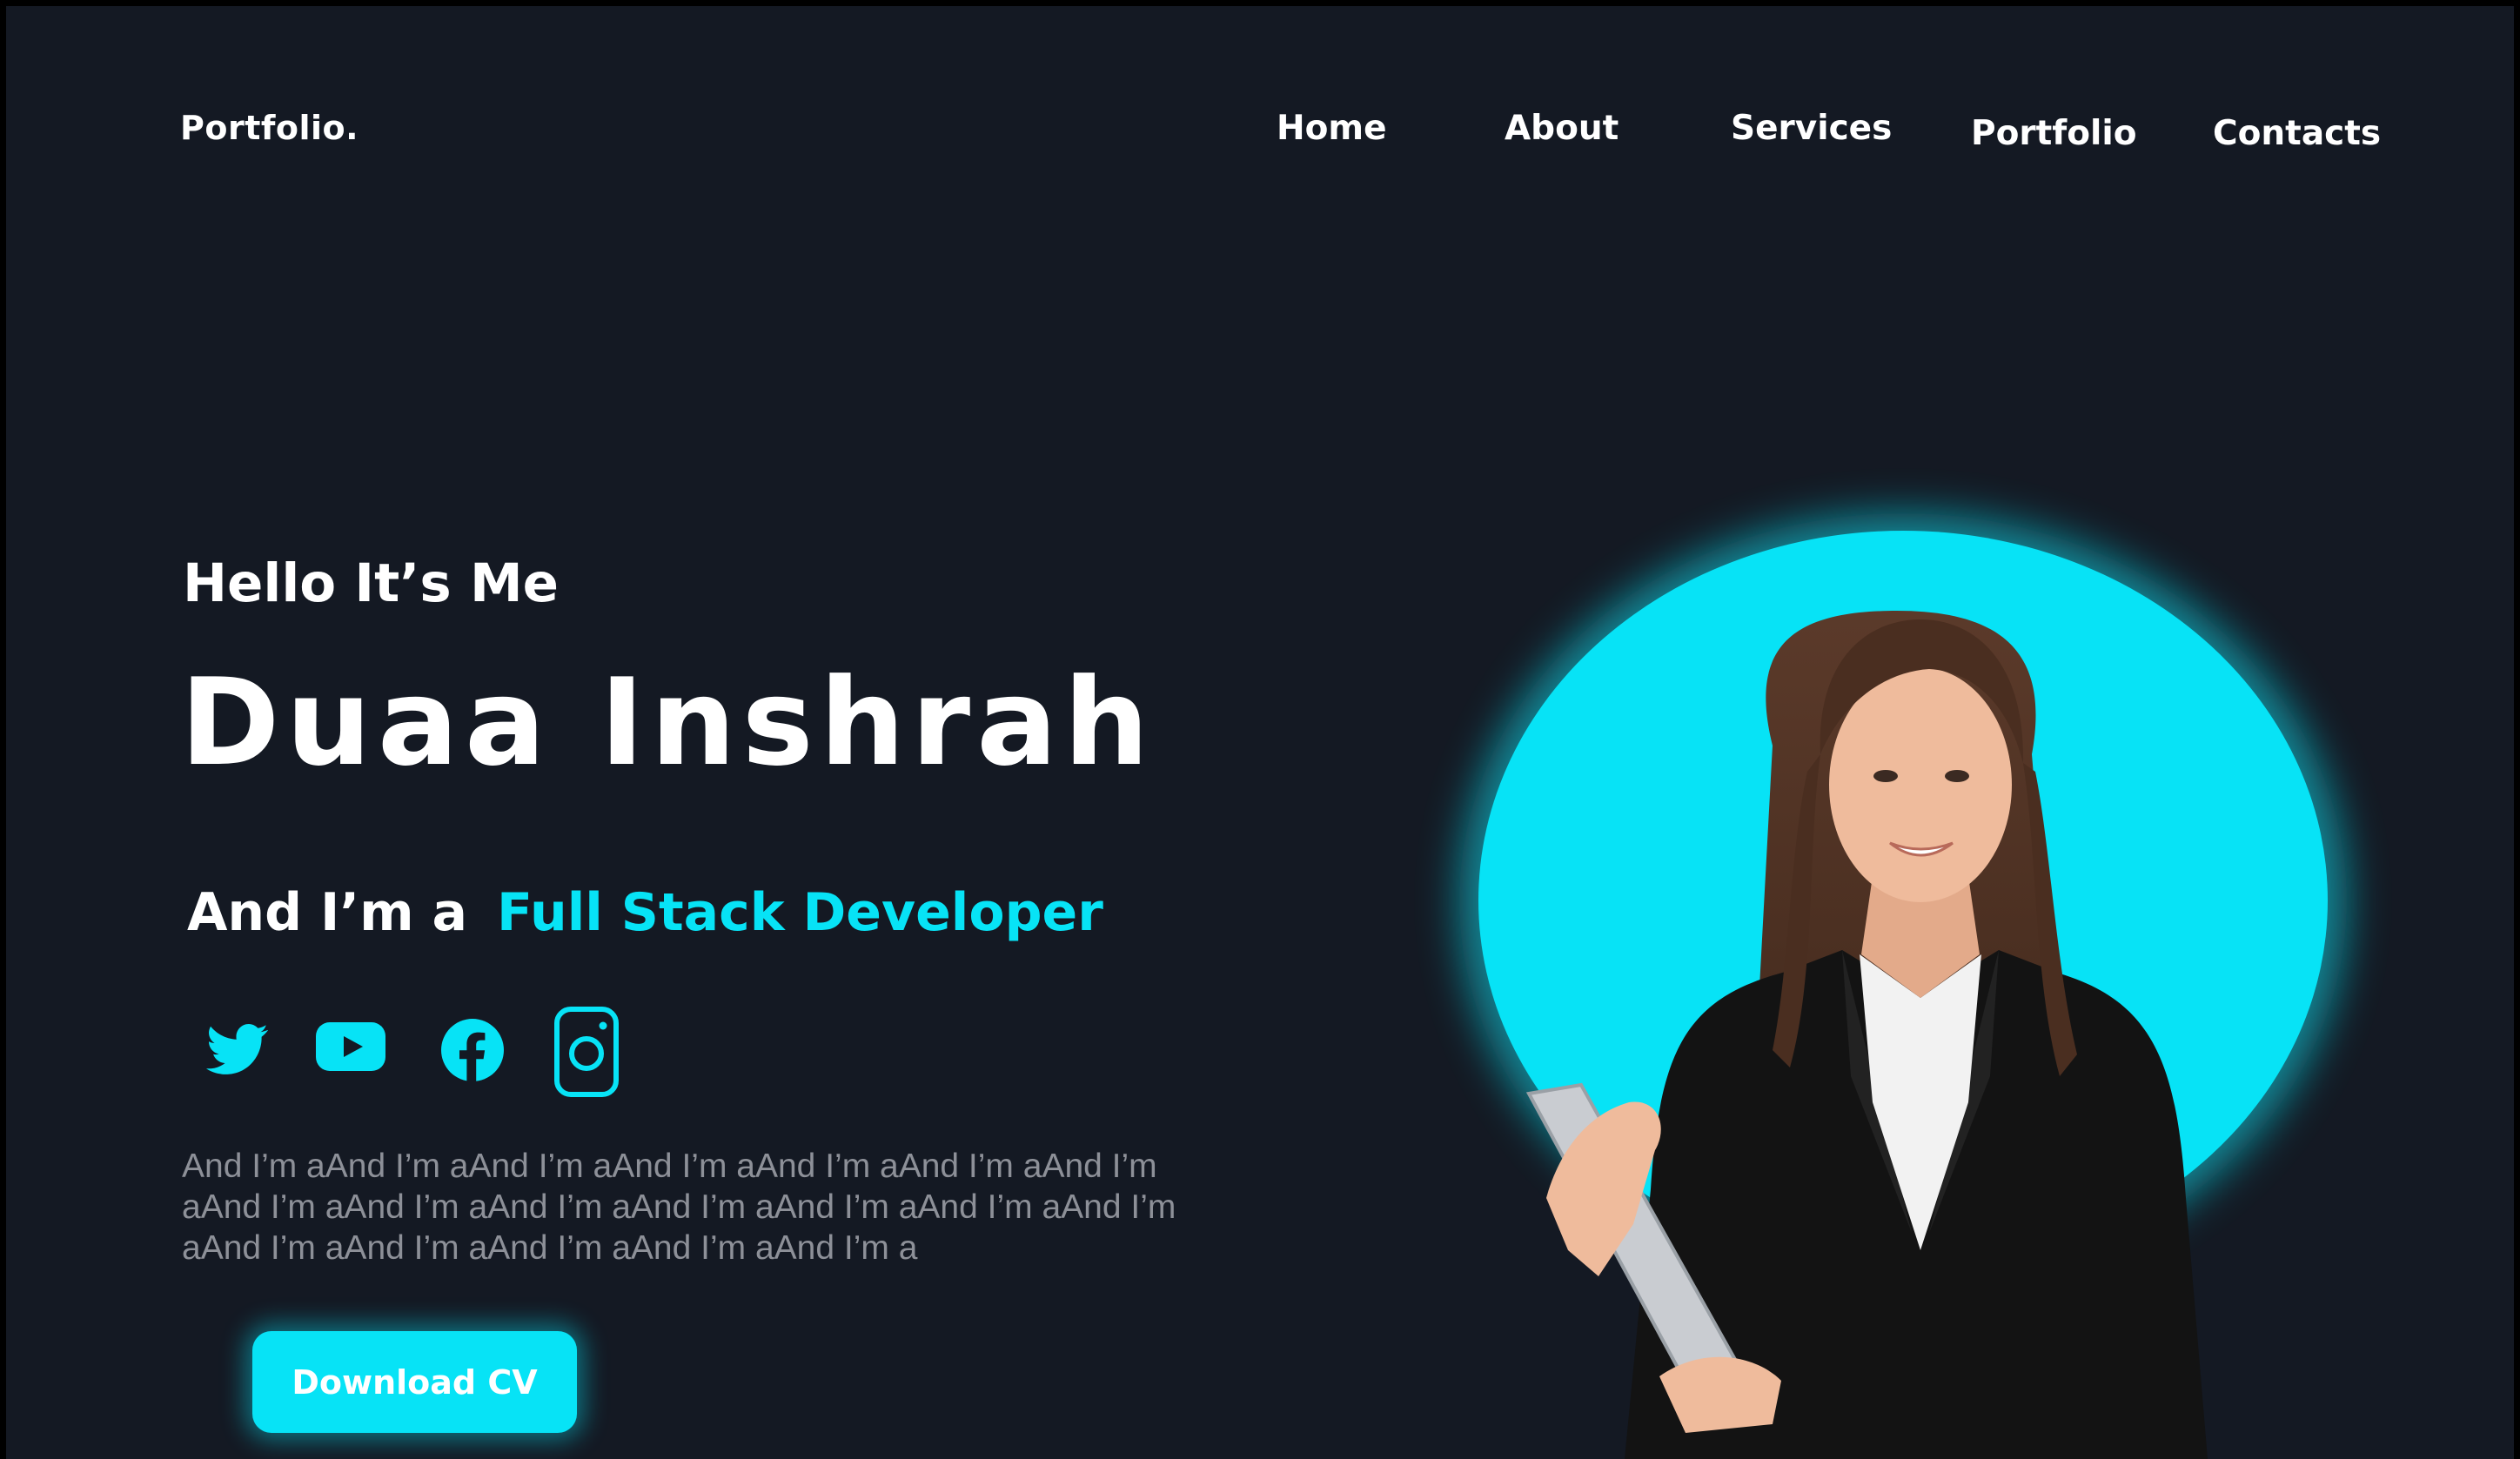 Image resolution: width=2520 pixels, height=1459 pixels. I want to click on download-cv-button: Download CV, so click(414, 1382).